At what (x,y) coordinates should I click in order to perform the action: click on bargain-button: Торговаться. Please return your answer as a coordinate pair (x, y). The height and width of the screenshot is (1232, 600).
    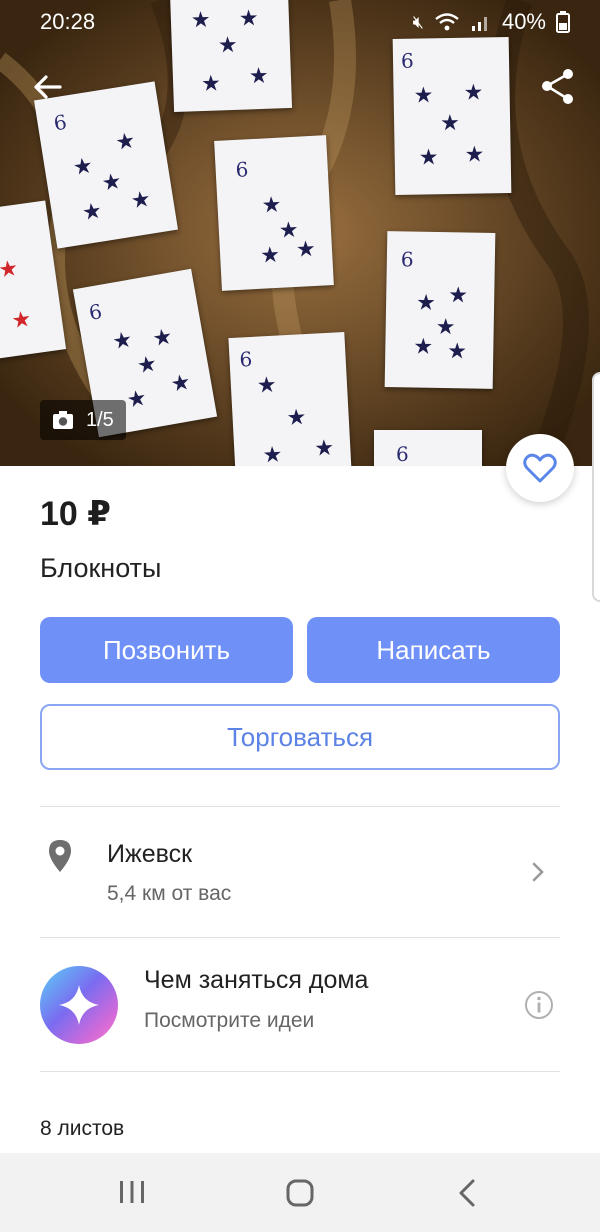
    Looking at the image, I should click on (300, 737).